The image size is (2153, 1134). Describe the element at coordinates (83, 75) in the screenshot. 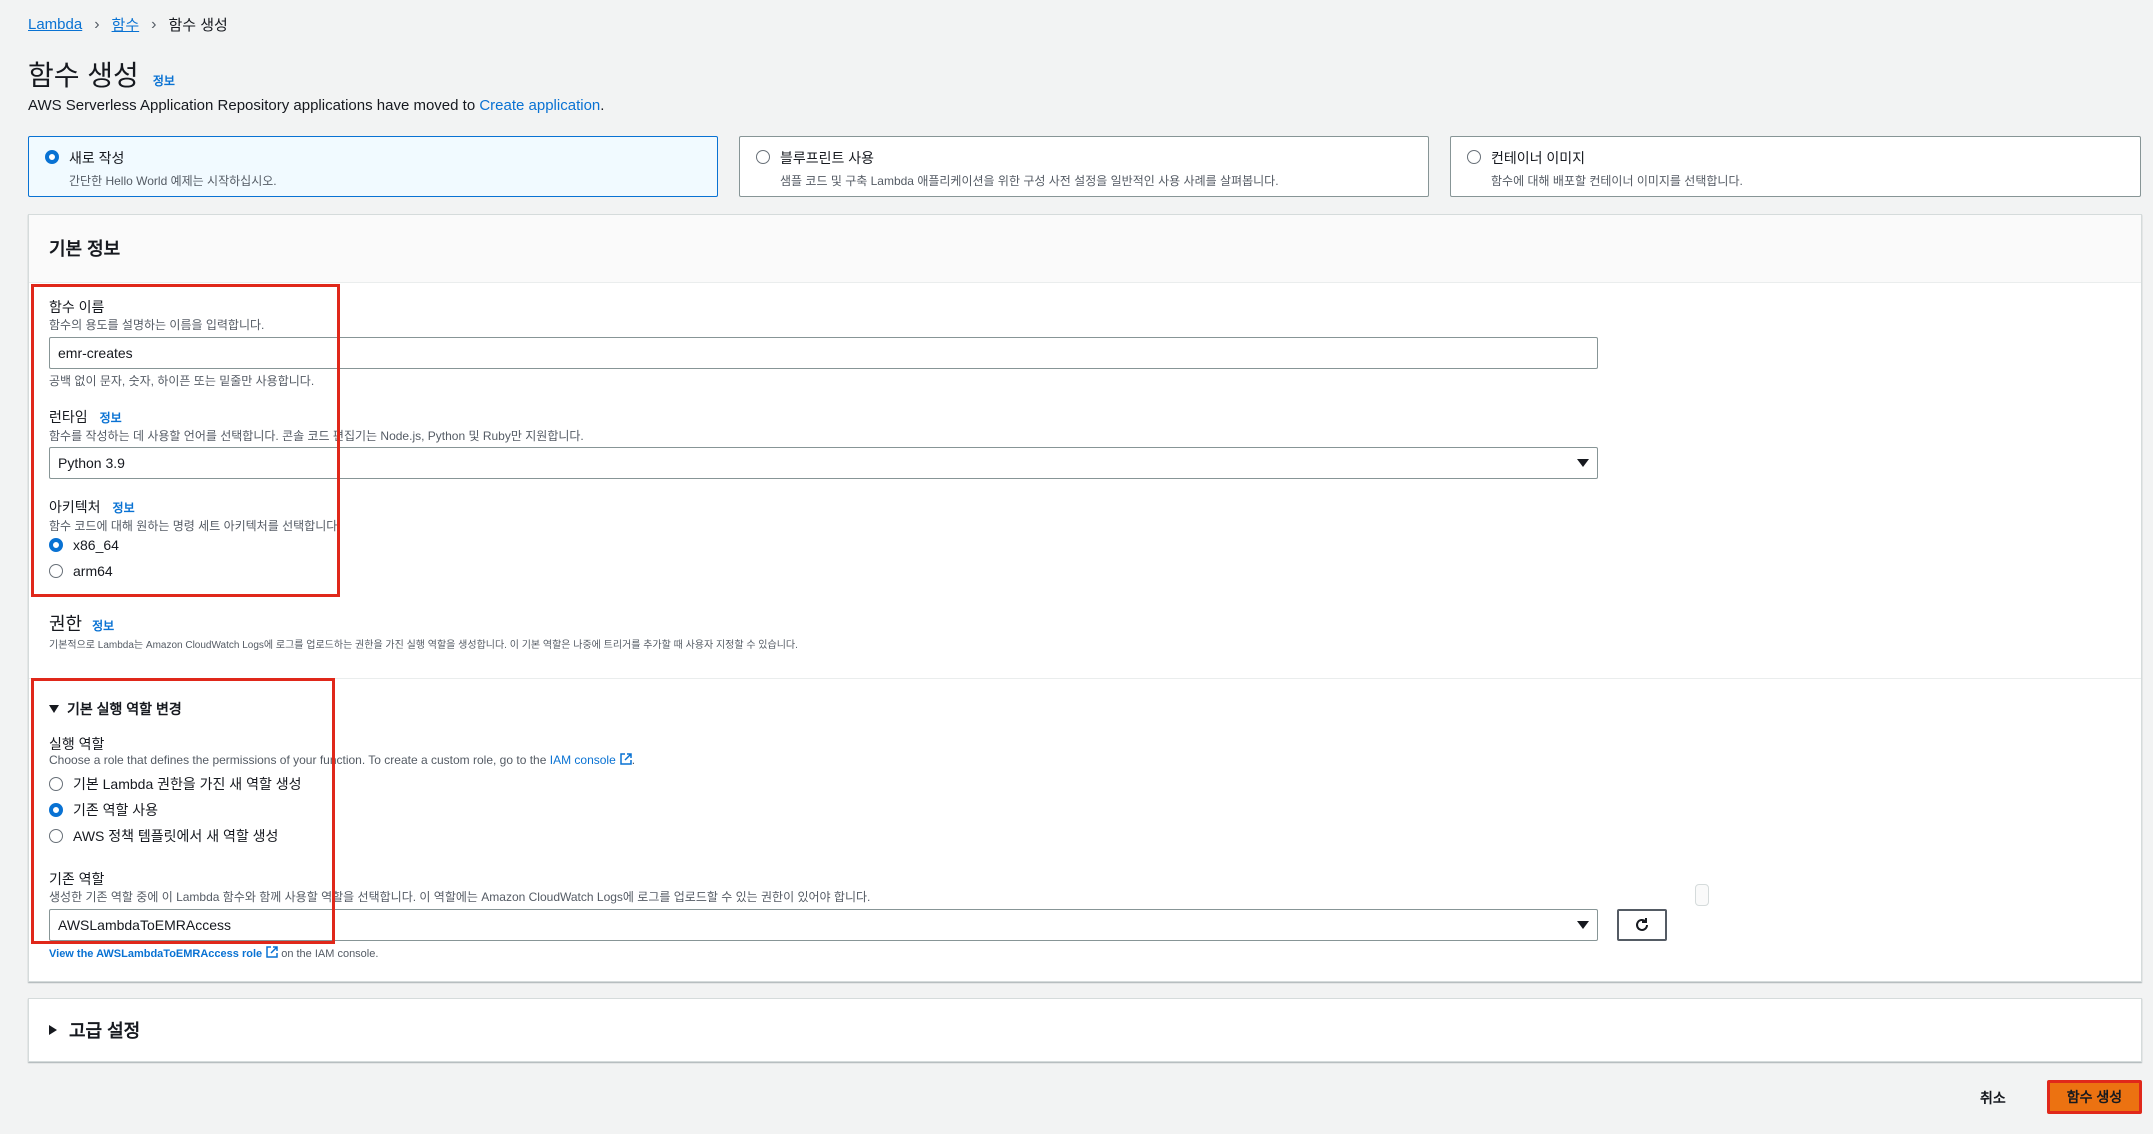

I see `page-title-text: 함수 생성` at that location.